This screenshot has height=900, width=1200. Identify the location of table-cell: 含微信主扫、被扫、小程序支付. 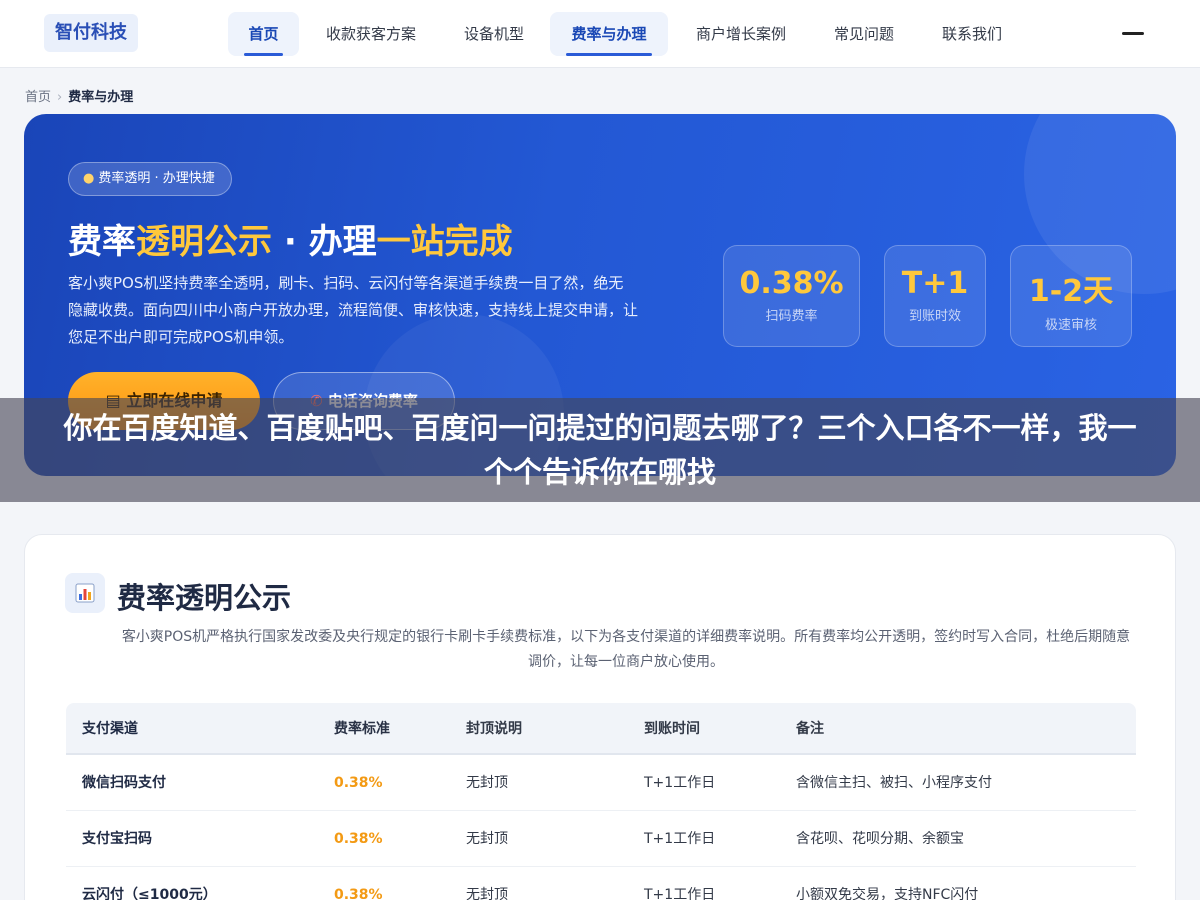
(894, 783).